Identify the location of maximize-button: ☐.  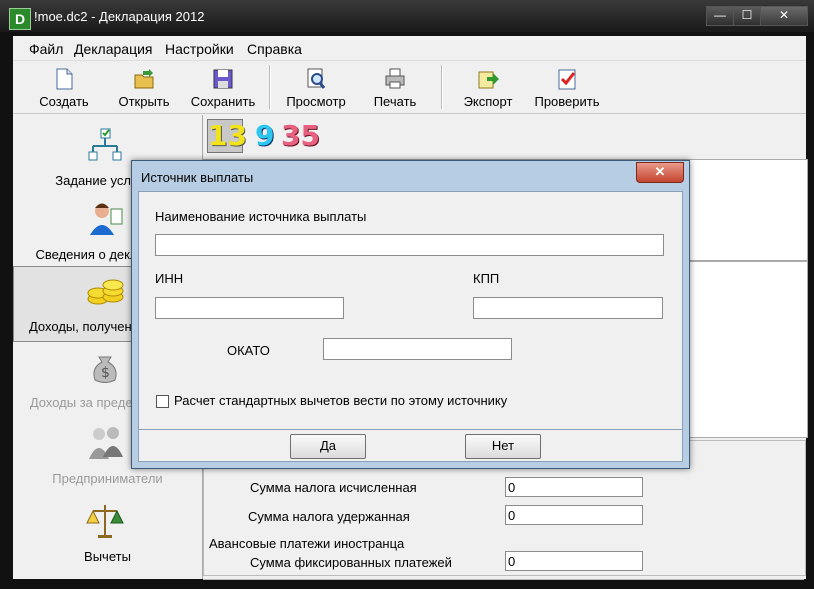
(747, 16).